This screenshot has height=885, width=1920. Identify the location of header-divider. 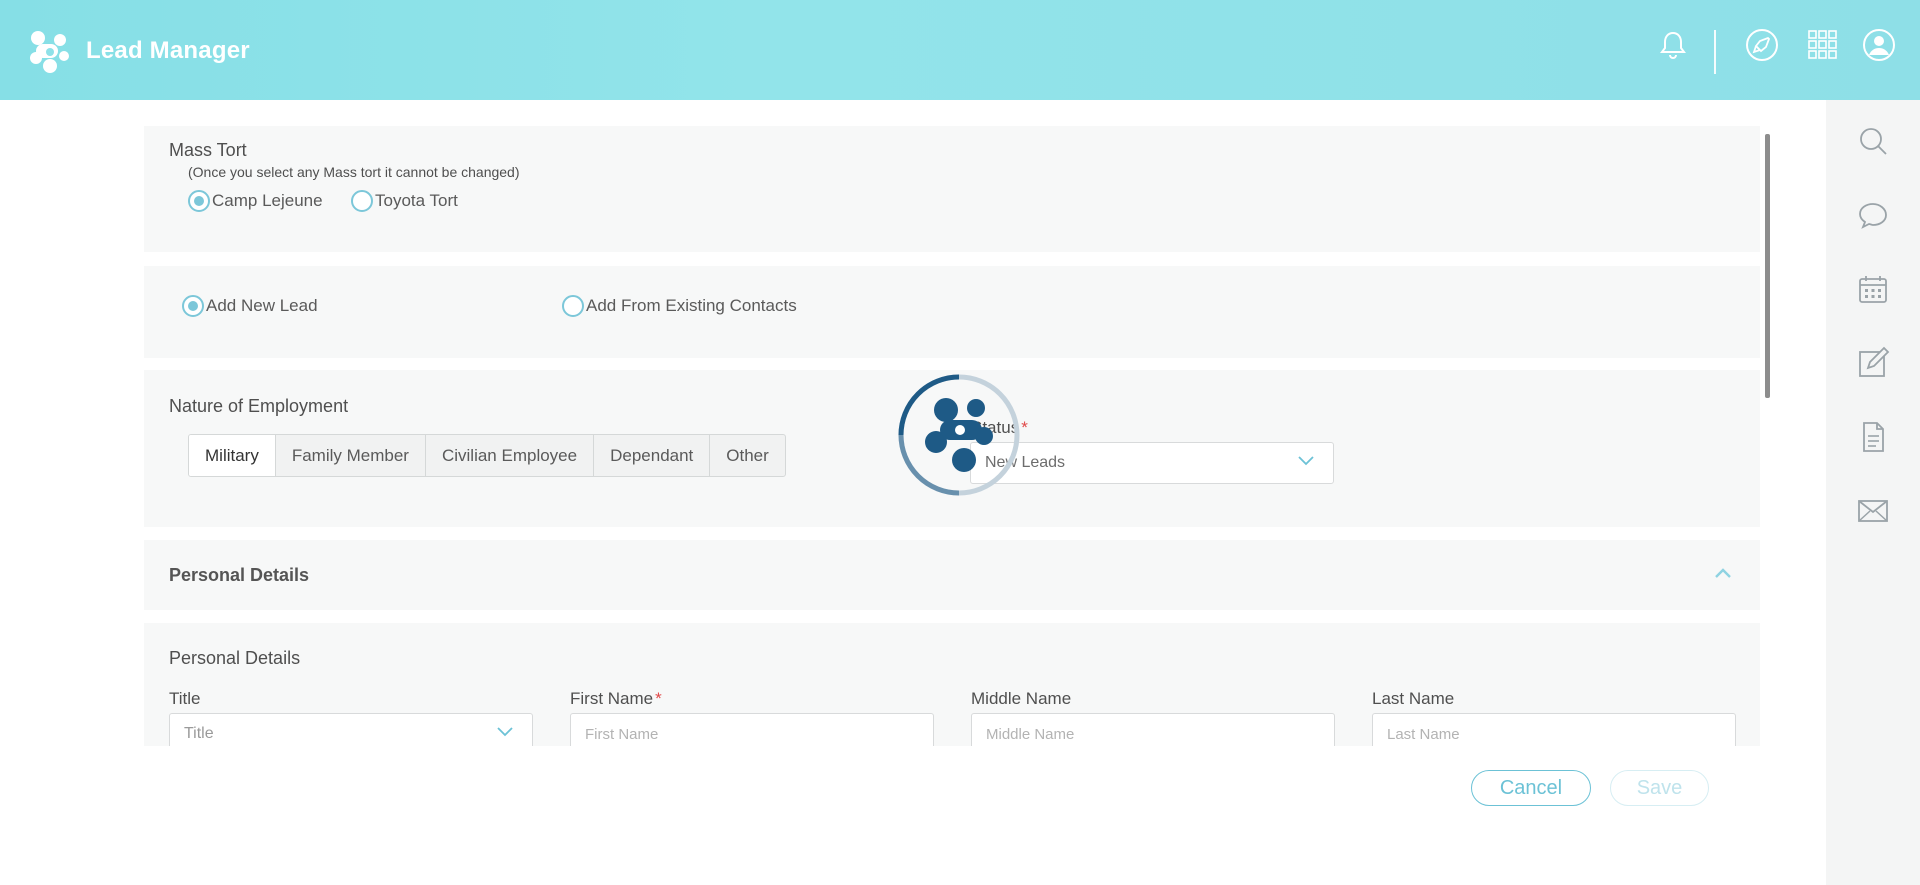
(1715, 52).